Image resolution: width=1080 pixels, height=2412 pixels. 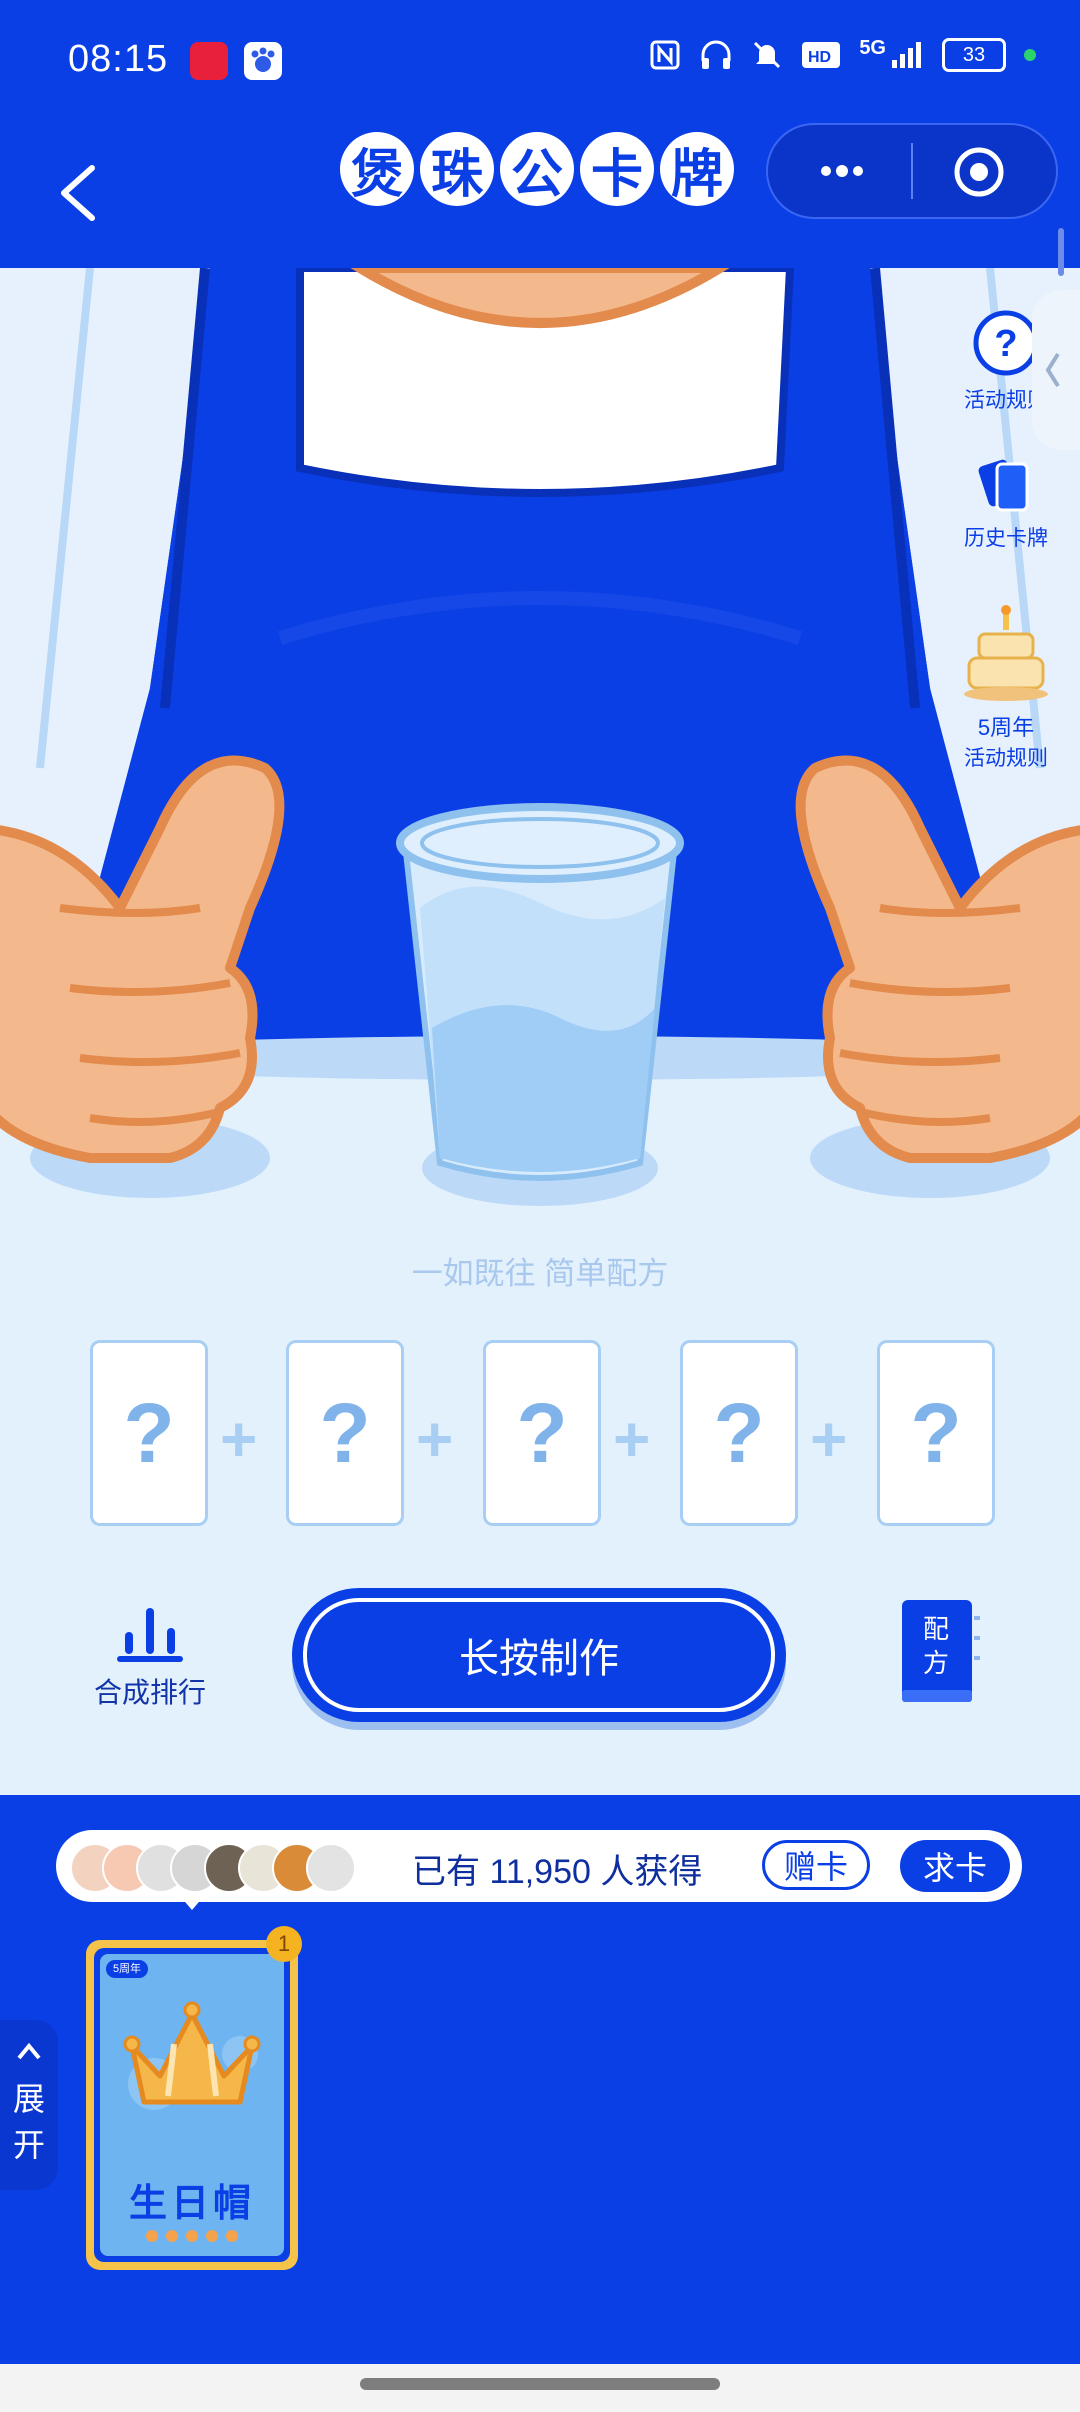 I want to click on nfc-icon, so click(x=665, y=55).